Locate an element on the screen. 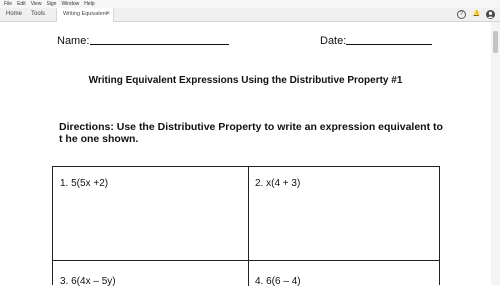  tab-home: Home is located at coordinates (14, 15).